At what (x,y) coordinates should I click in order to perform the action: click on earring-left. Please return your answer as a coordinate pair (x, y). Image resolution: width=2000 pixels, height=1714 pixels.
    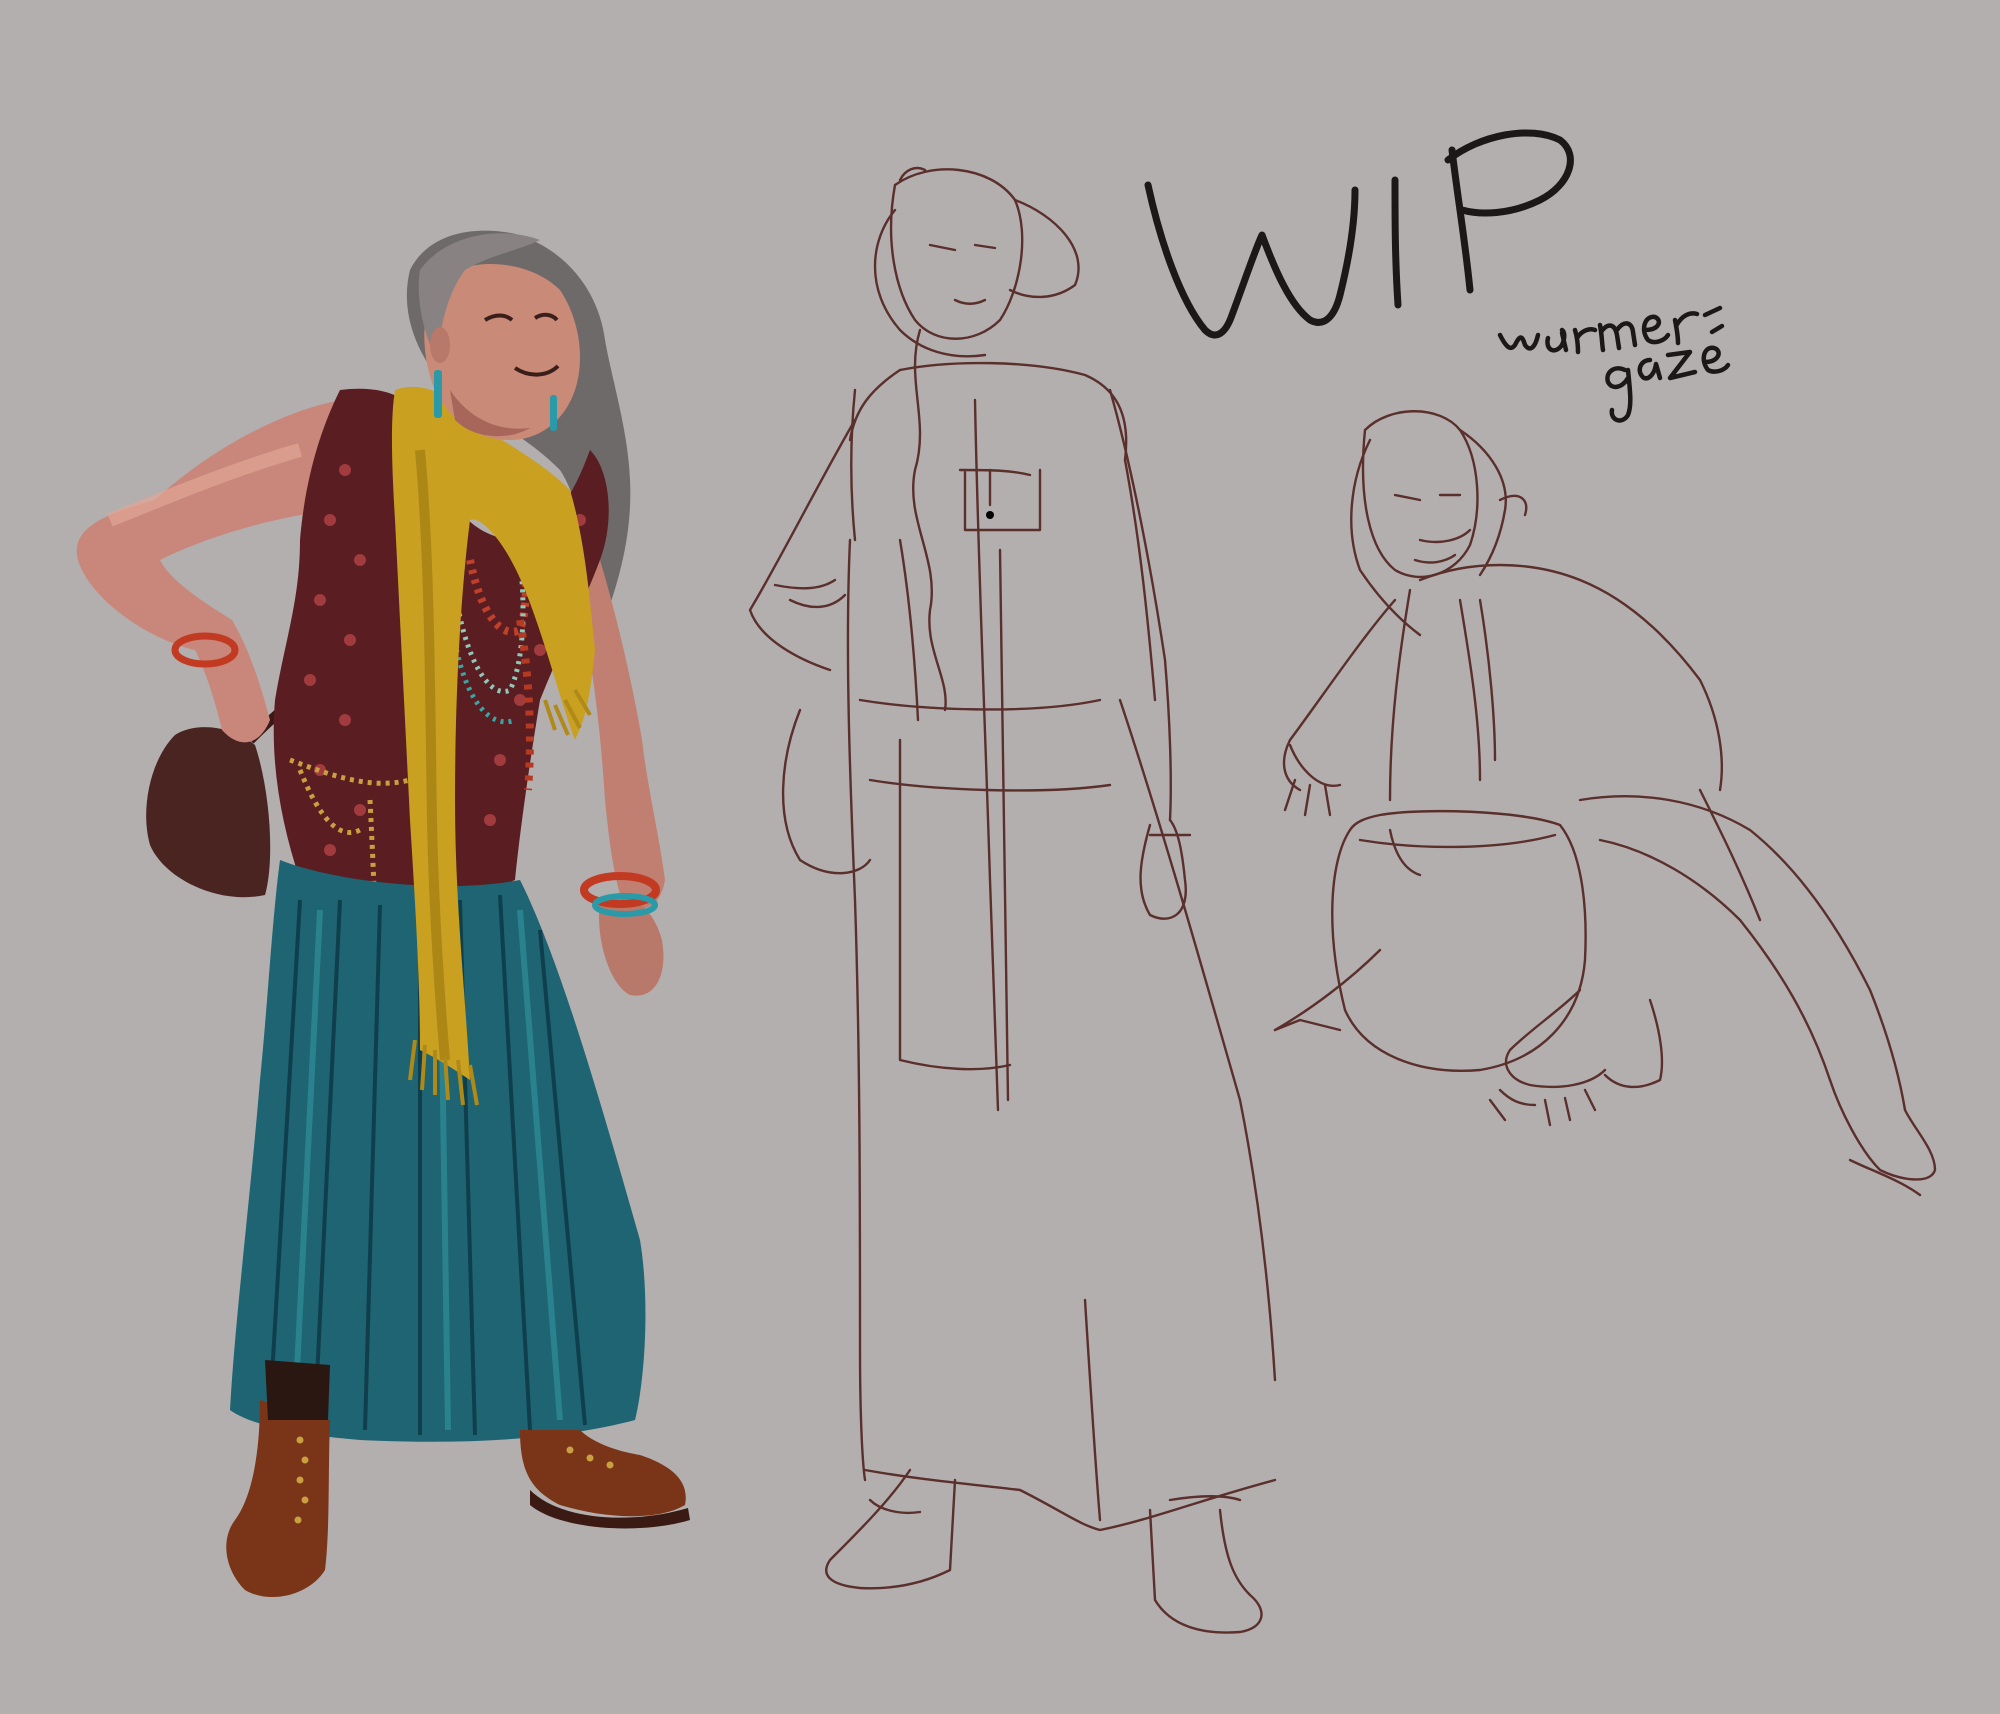
    Looking at the image, I should click on (438, 394).